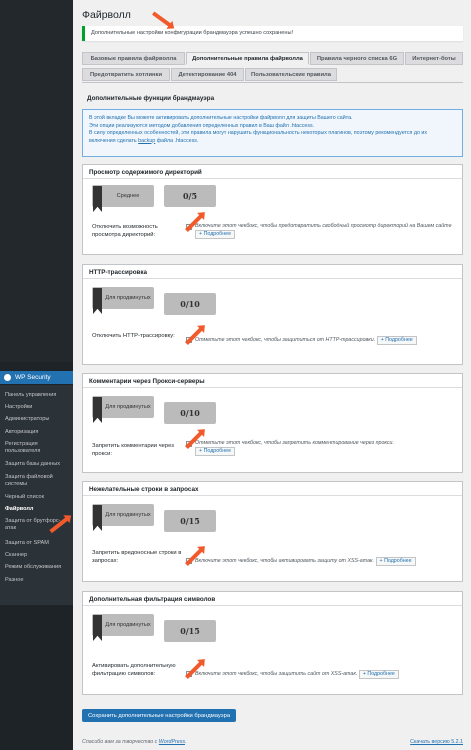  I want to click on difficulty-badge: Среднее, so click(123, 198).